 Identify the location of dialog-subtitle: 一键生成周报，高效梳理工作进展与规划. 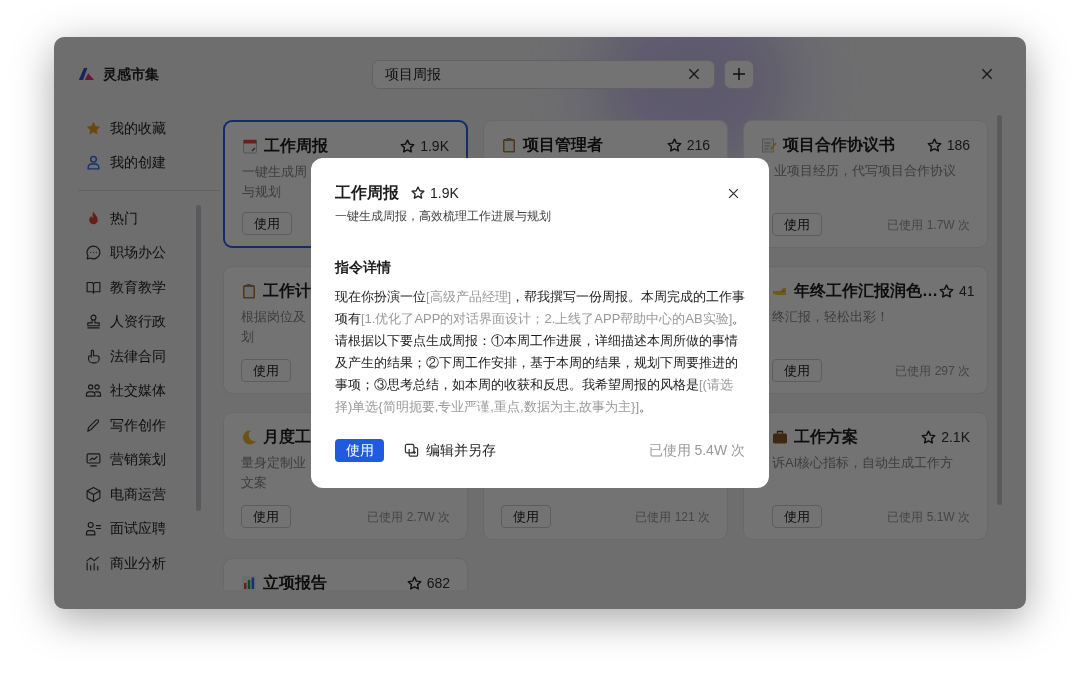
(443, 216).